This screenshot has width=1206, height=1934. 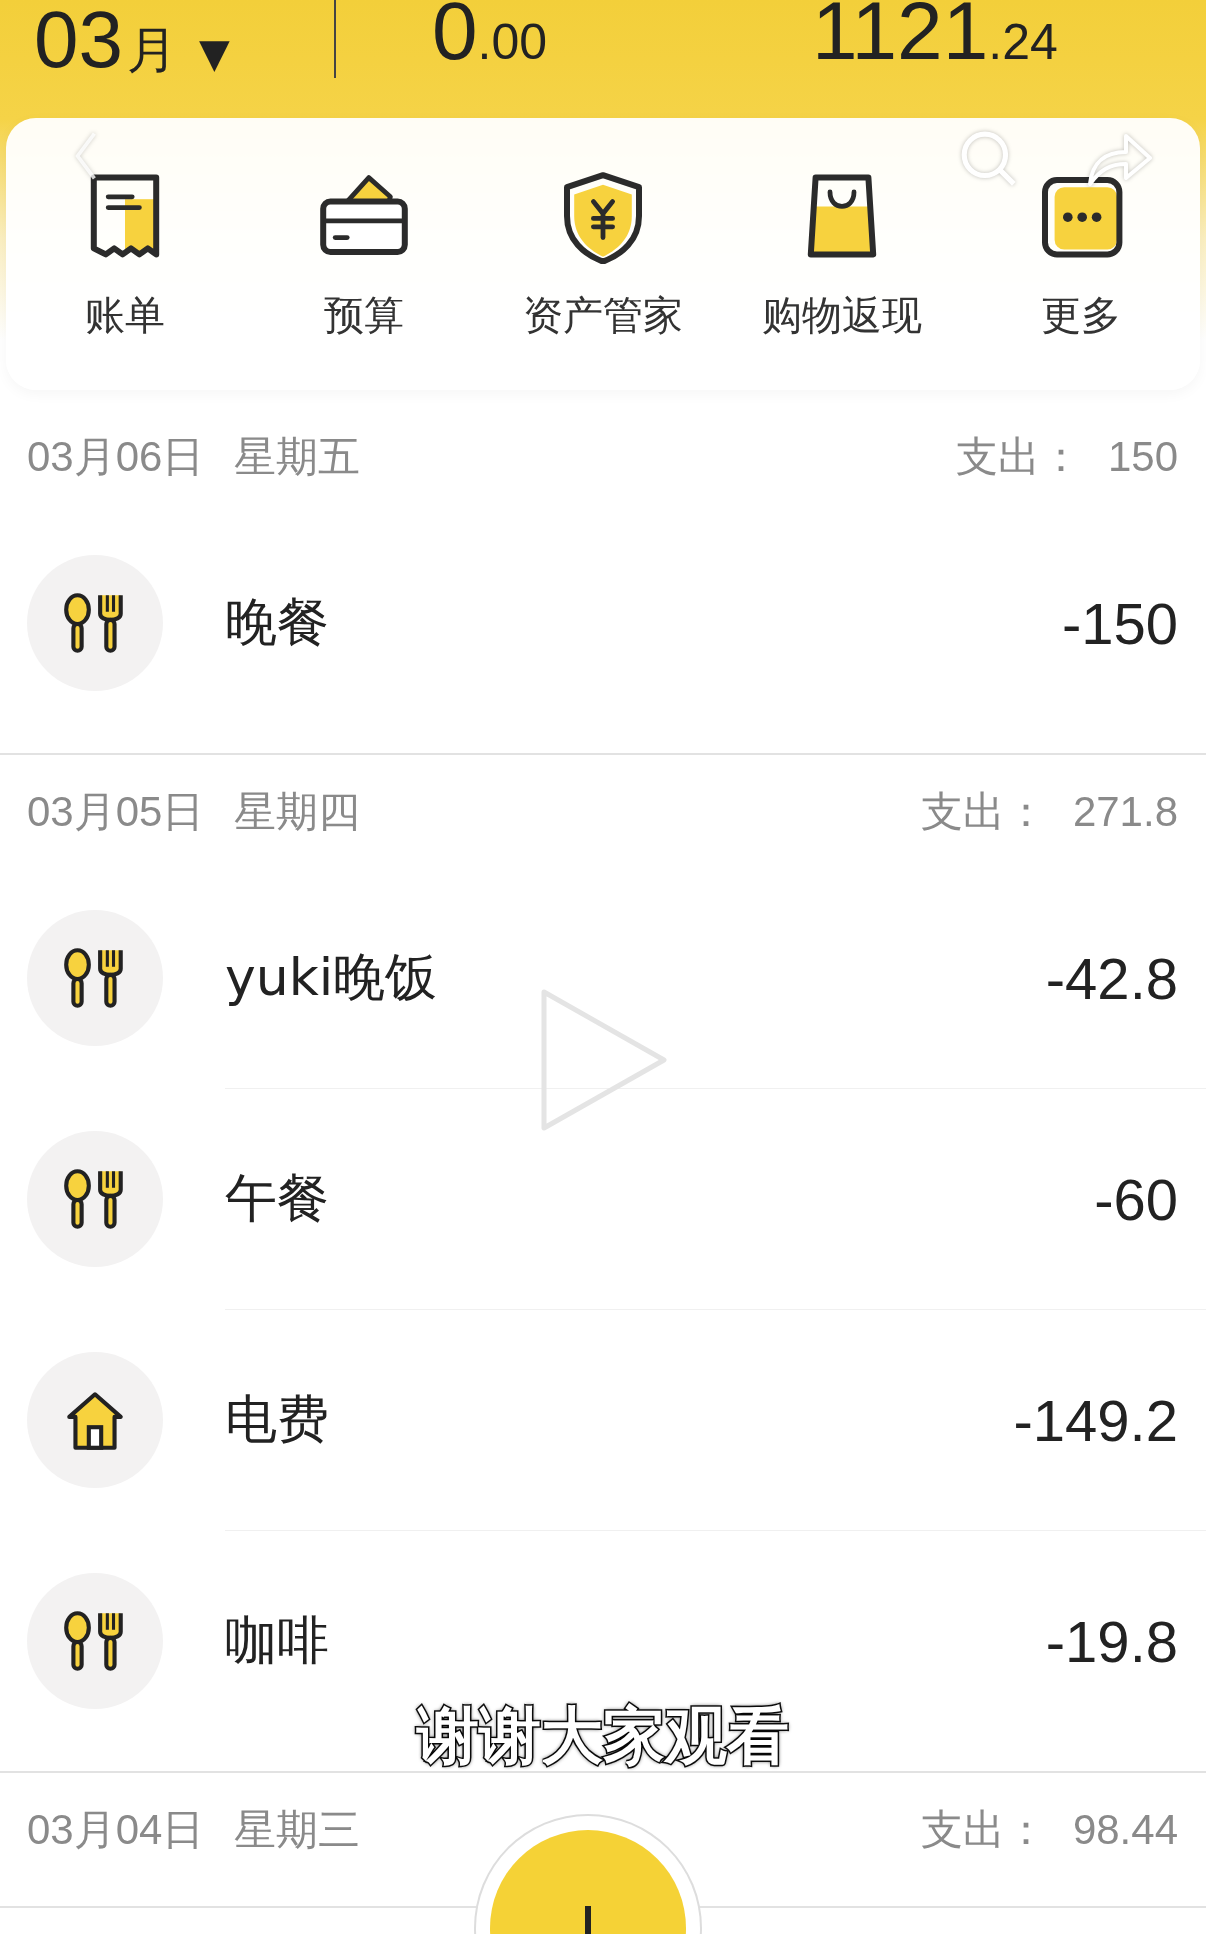 What do you see at coordinates (116, 1829) in the screenshot?
I see `day-date: 03月04日` at bounding box center [116, 1829].